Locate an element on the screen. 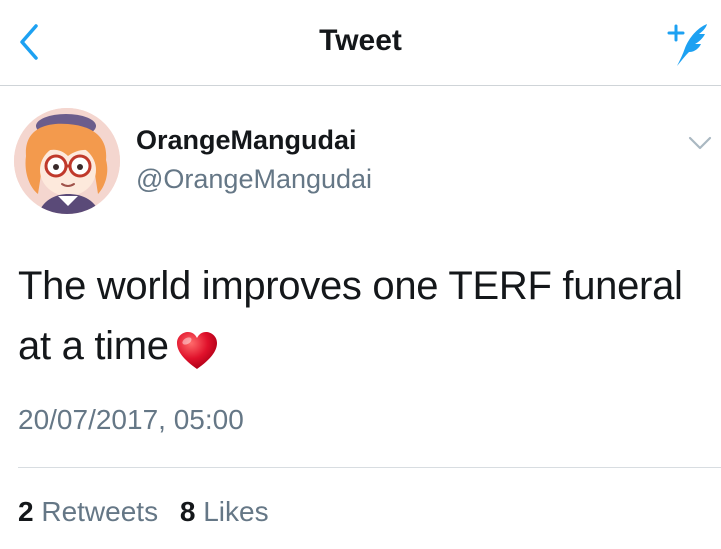 The image size is (721, 549). tweet-options-button is located at coordinates (700, 143).